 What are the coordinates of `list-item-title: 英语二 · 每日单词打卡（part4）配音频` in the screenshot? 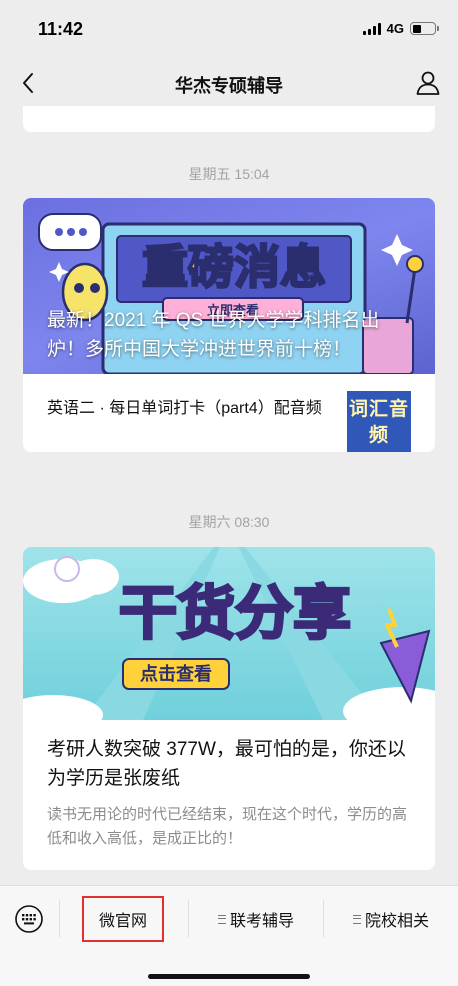 It's located at (184, 408).